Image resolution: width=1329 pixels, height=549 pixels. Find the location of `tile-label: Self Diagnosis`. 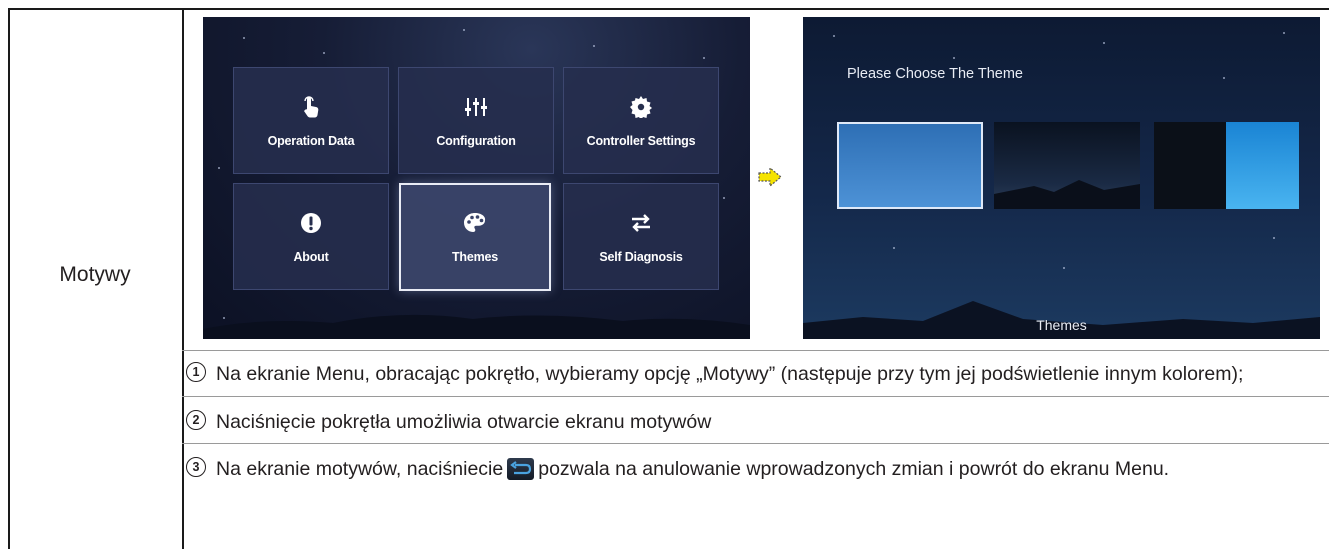

tile-label: Self Diagnosis is located at coordinates (641, 256).